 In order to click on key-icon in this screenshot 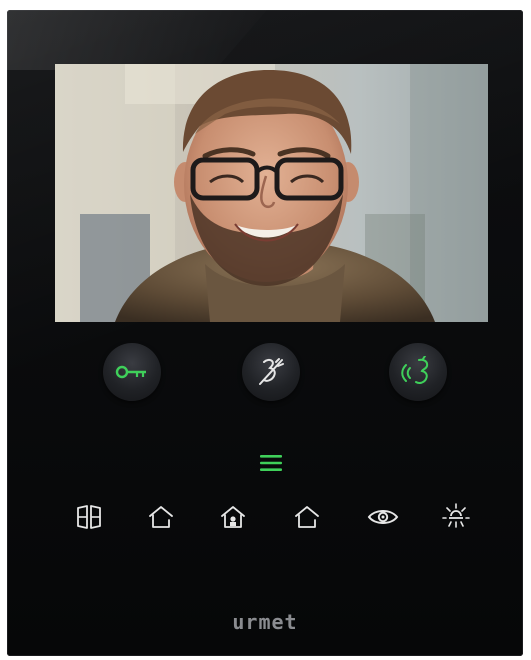, I will do `click(130, 372)`.